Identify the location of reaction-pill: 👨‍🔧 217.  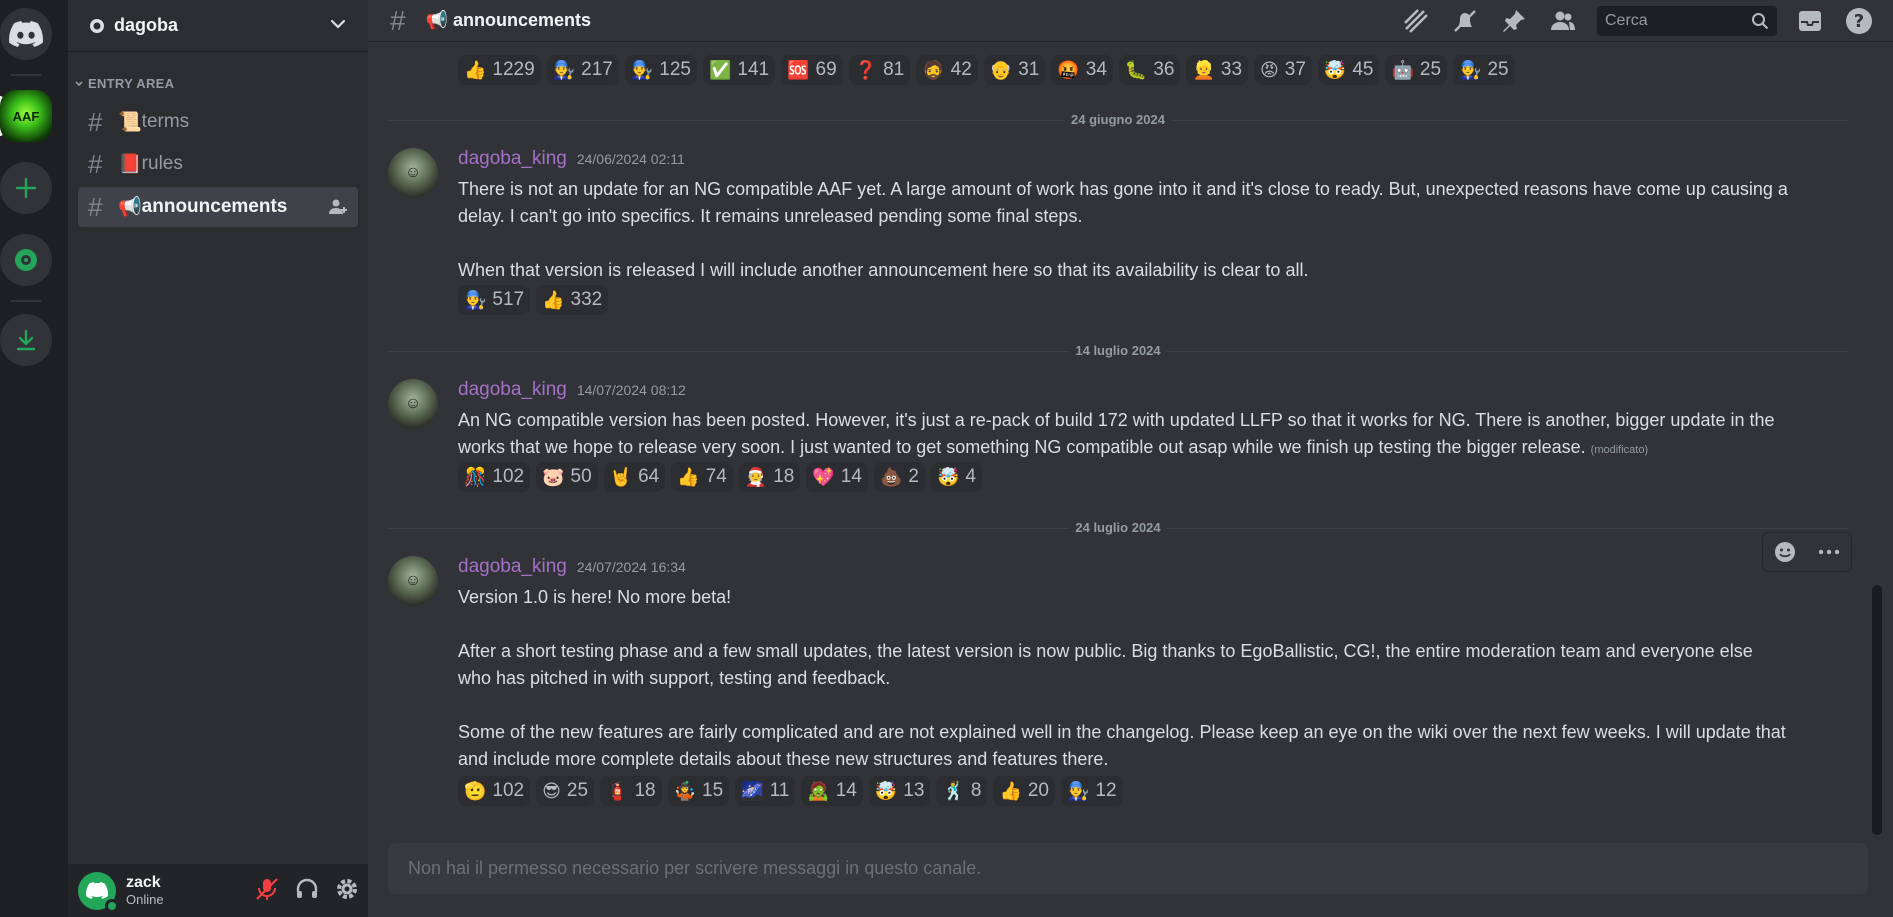
(582, 70).